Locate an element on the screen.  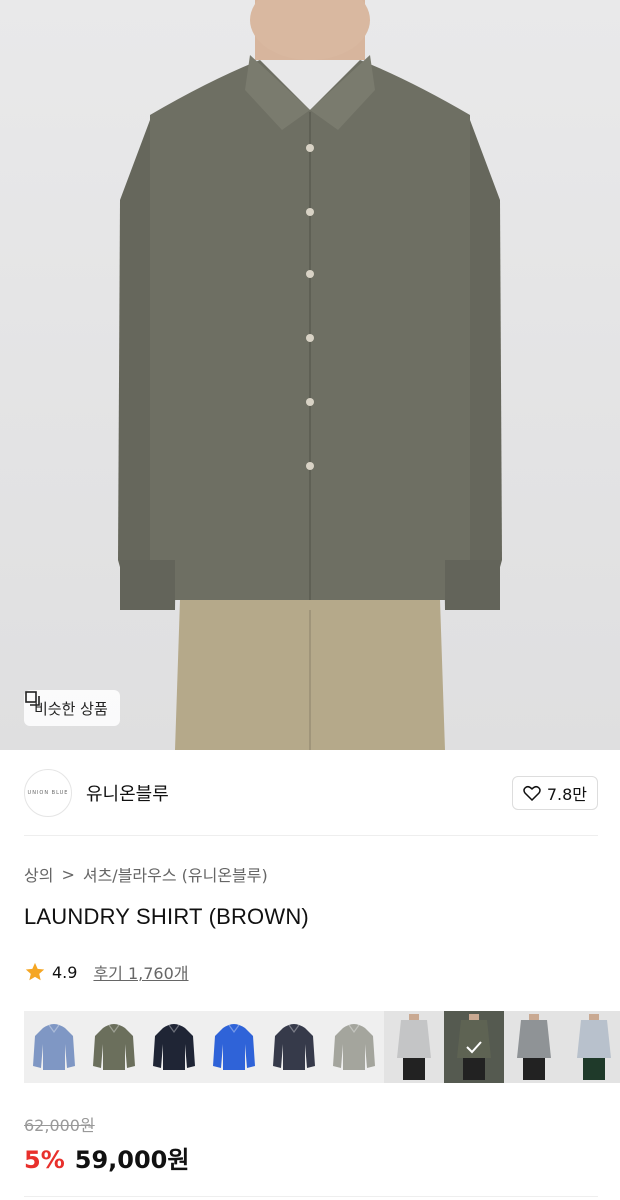
color-swatch-model-light-blue is located at coordinates (592, 1047).